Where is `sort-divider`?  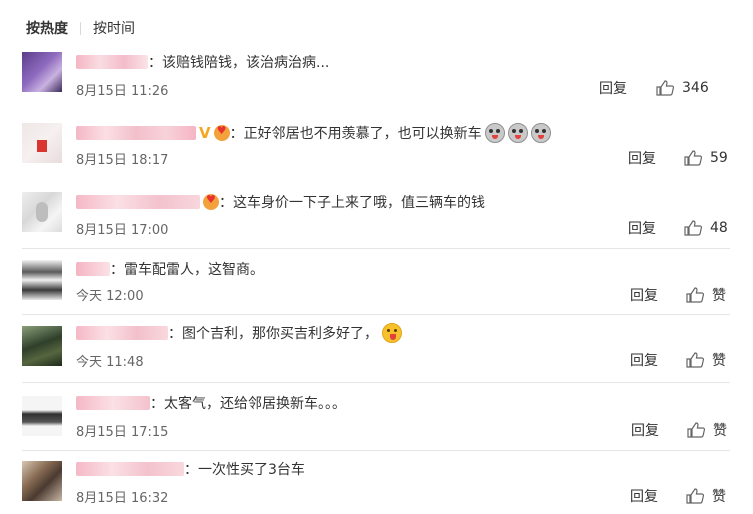 sort-divider is located at coordinates (80, 28).